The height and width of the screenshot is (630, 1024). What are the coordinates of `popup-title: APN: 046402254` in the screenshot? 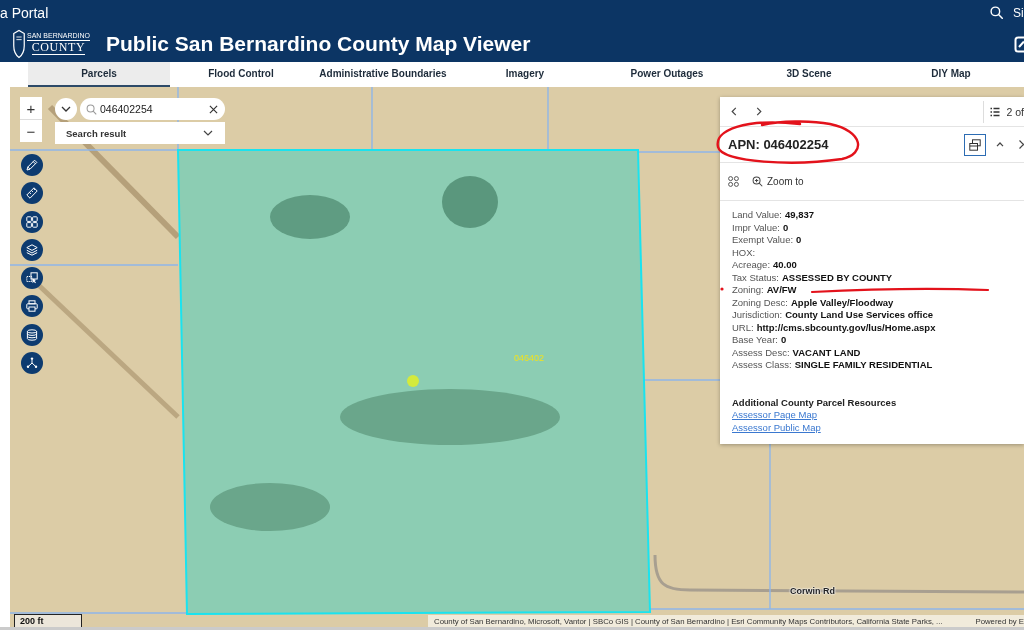 It's located at (778, 144).